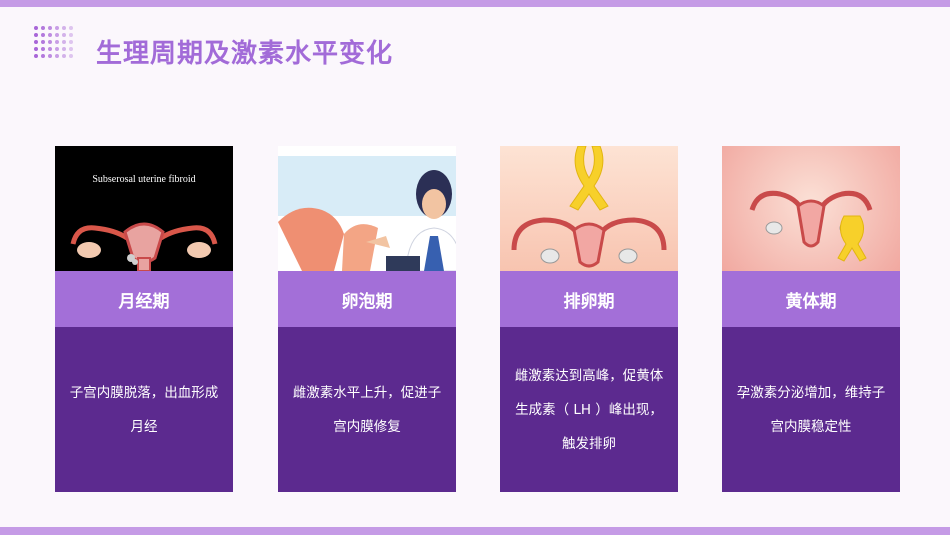  What do you see at coordinates (367, 409) in the screenshot?
I see `phase-description: 雌激素水平上升，促进子宫内膜修复` at bounding box center [367, 409].